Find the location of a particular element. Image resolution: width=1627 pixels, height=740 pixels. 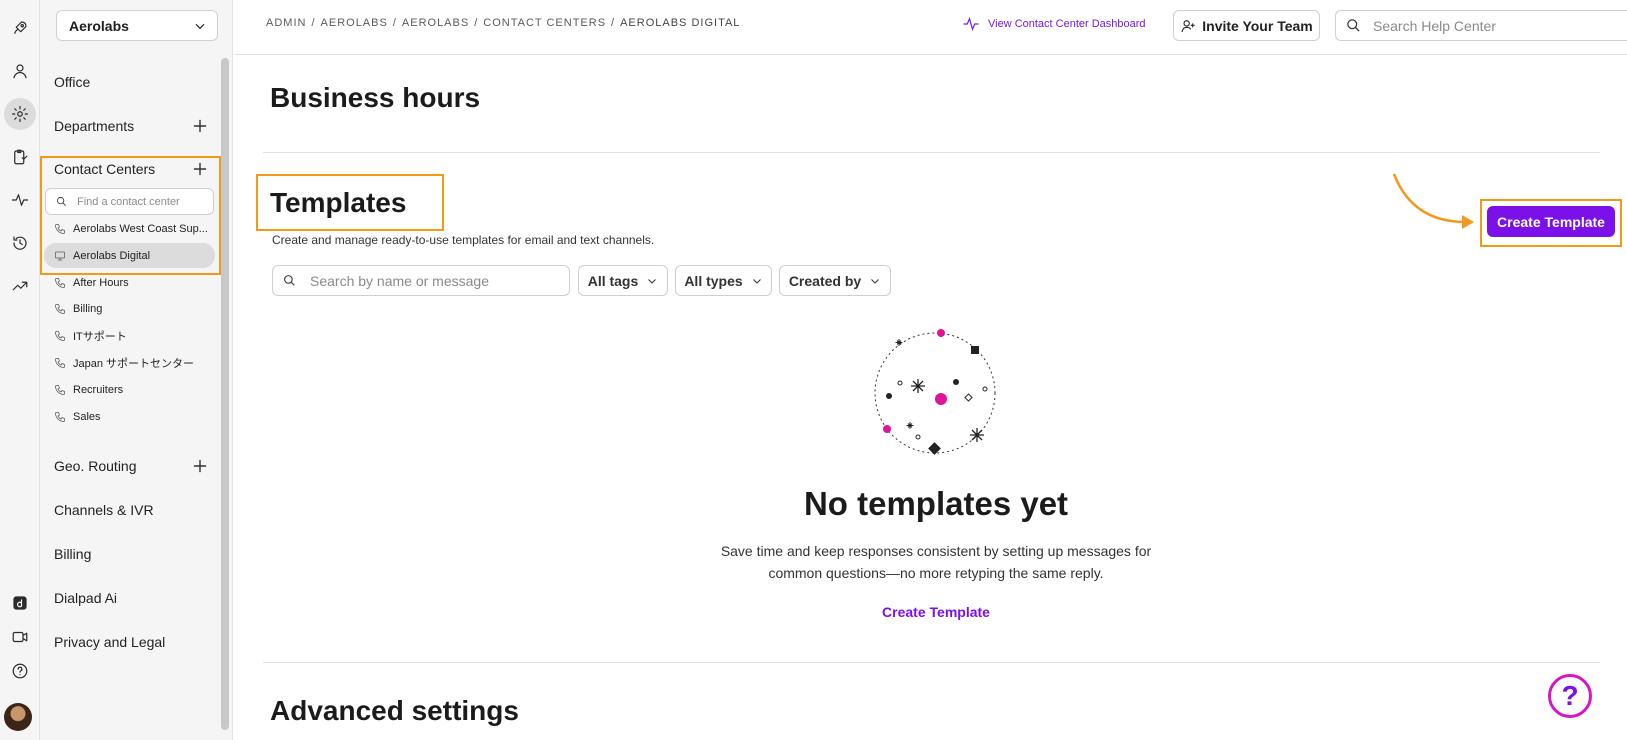

contact-center-label: Recruiters is located at coordinates (98, 389).